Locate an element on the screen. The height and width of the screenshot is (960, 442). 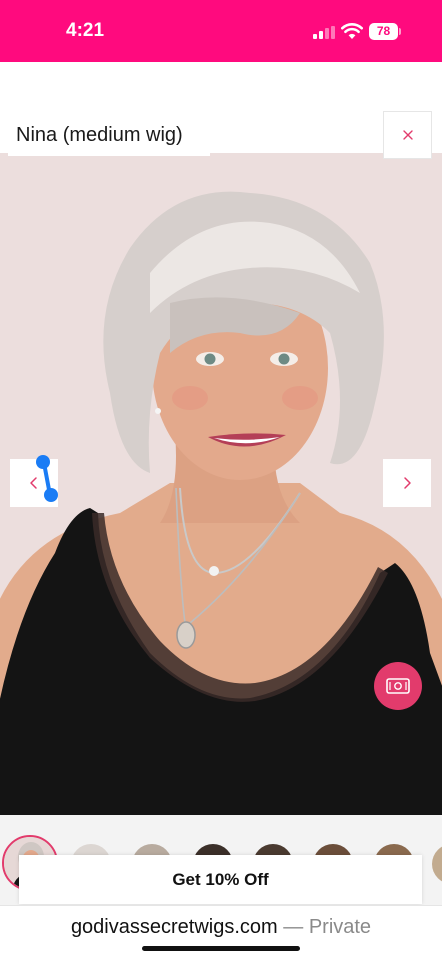
banknote-icon is located at coordinates (398, 686).